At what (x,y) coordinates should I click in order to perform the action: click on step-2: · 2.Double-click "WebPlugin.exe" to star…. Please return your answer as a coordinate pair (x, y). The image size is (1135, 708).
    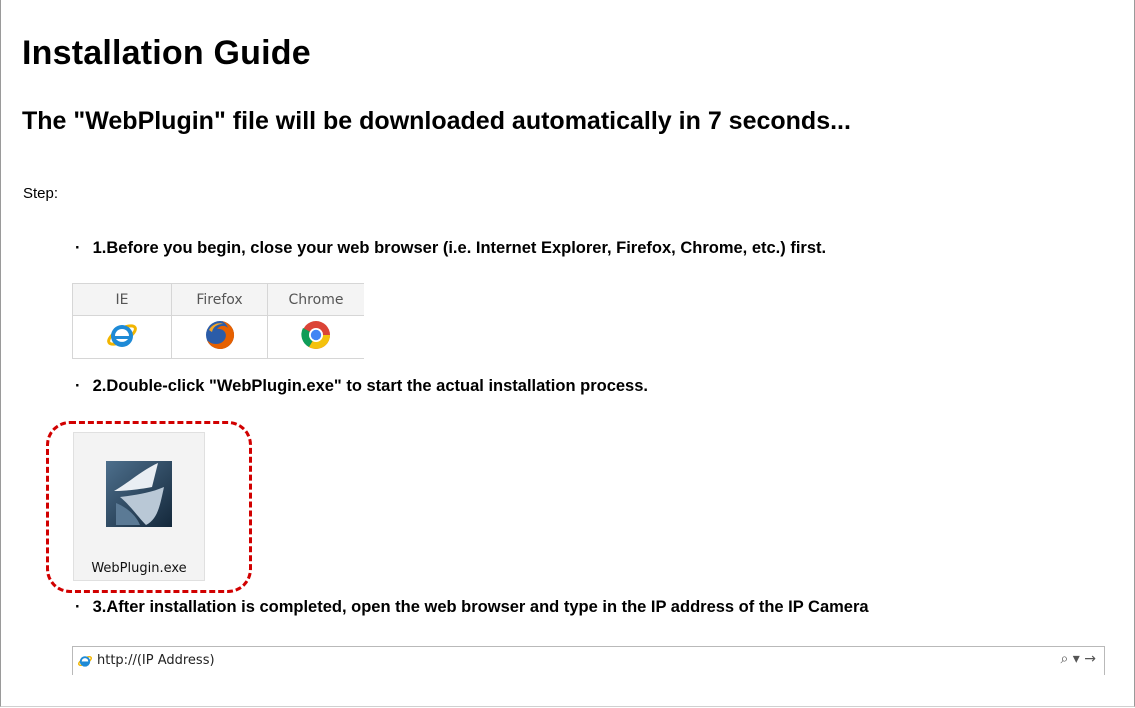
    Looking at the image, I should click on (361, 386).